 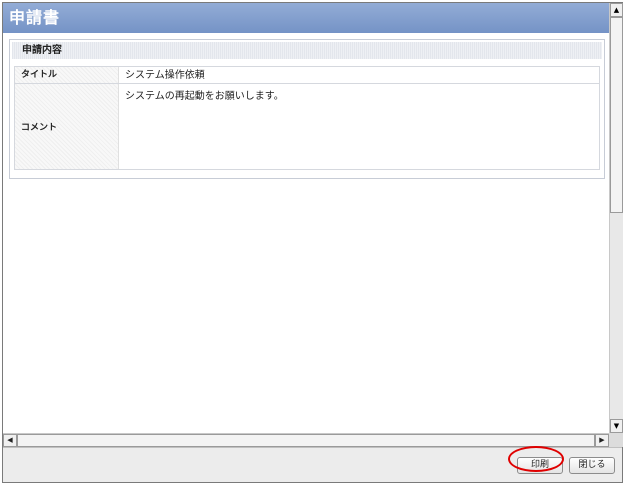 What do you see at coordinates (592, 465) in the screenshot?
I see `close-button: 閉じる` at bounding box center [592, 465].